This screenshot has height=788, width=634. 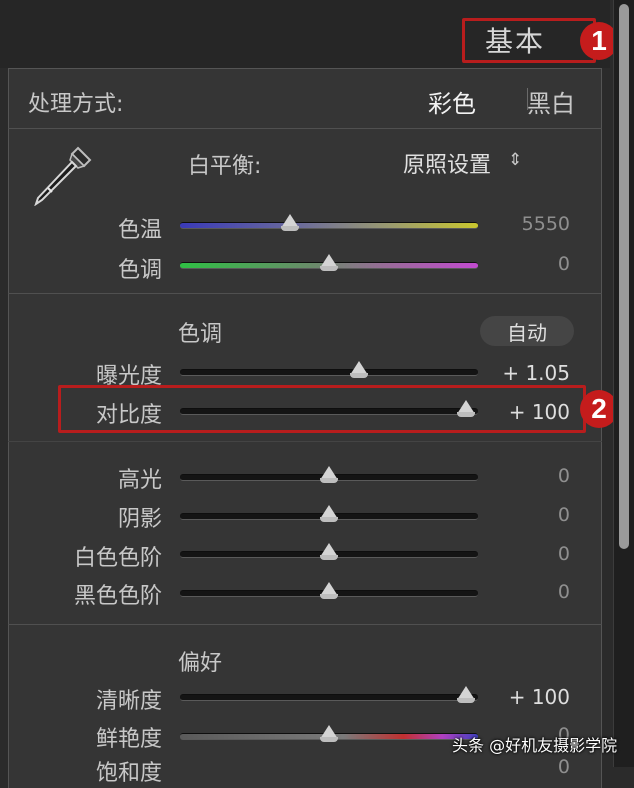 I want to click on tint-label: 色调, so click(x=139, y=270).